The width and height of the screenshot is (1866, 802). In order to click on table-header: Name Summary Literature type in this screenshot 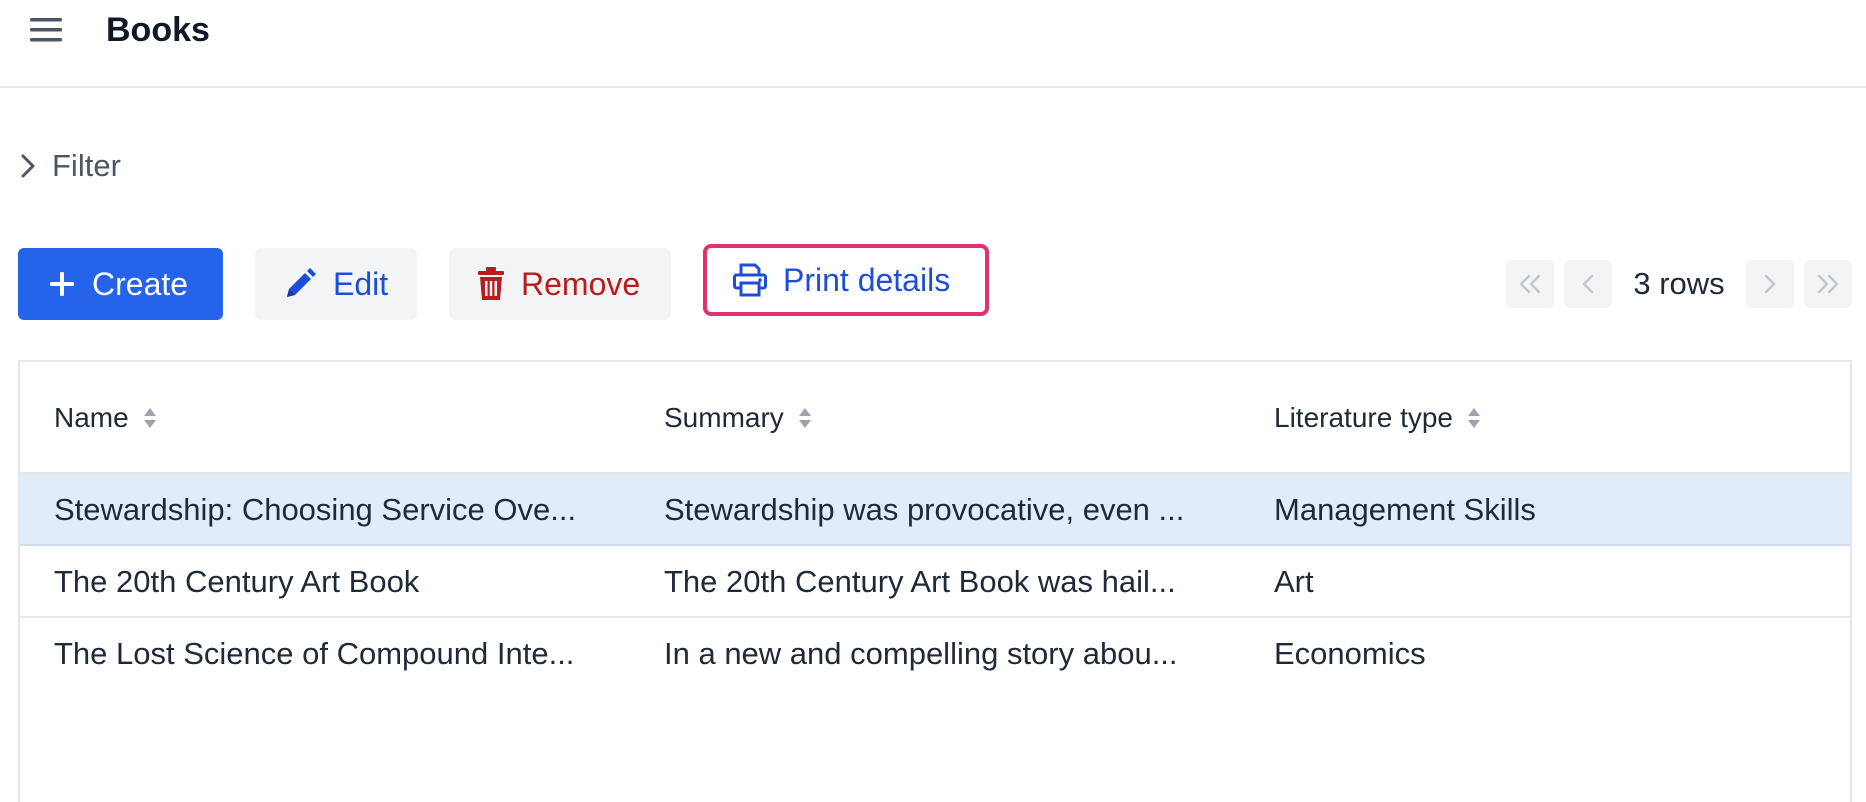, I will do `click(935, 418)`.